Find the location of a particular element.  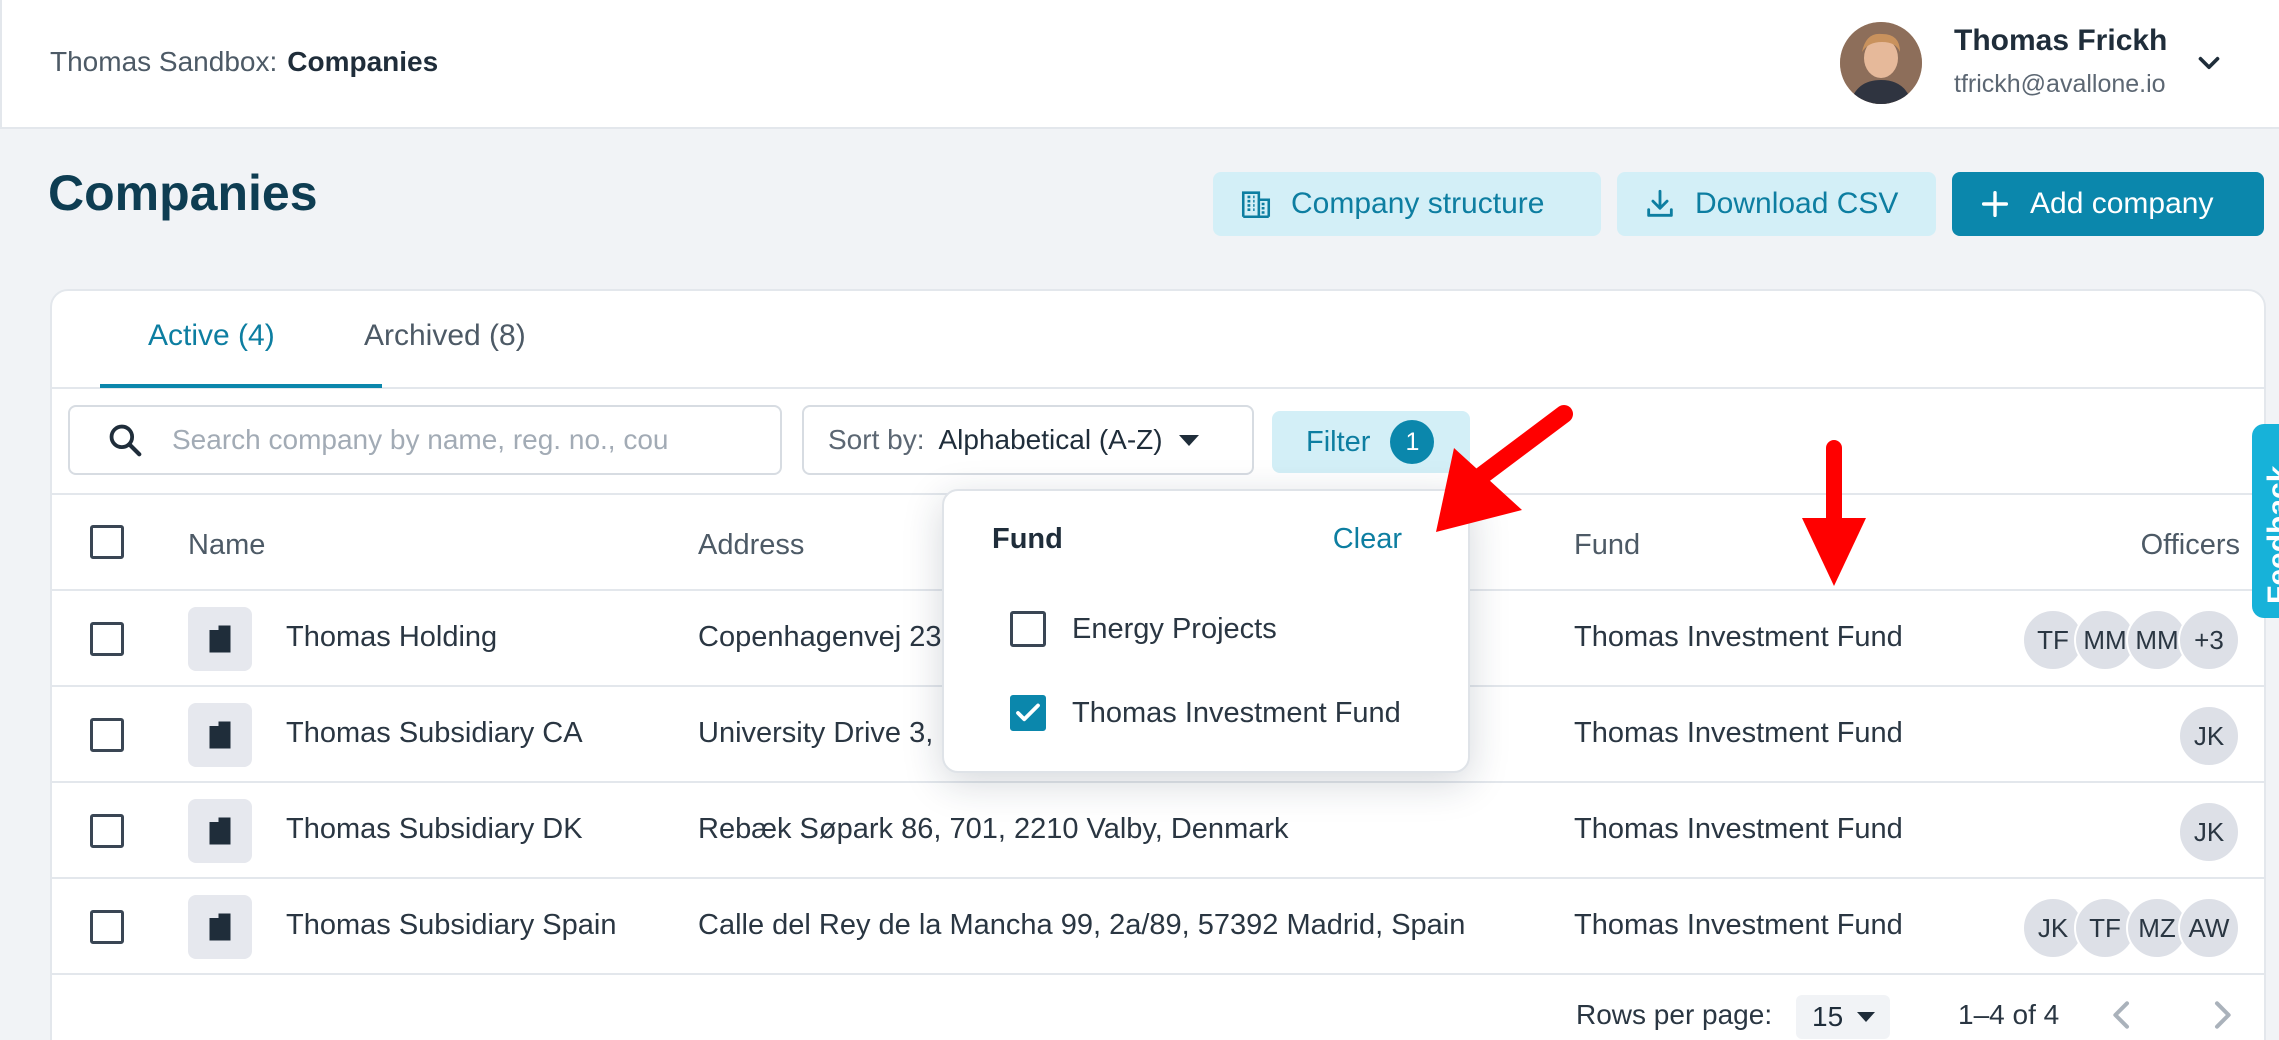

officer-avatar: AW is located at coordinates (2209, 928).